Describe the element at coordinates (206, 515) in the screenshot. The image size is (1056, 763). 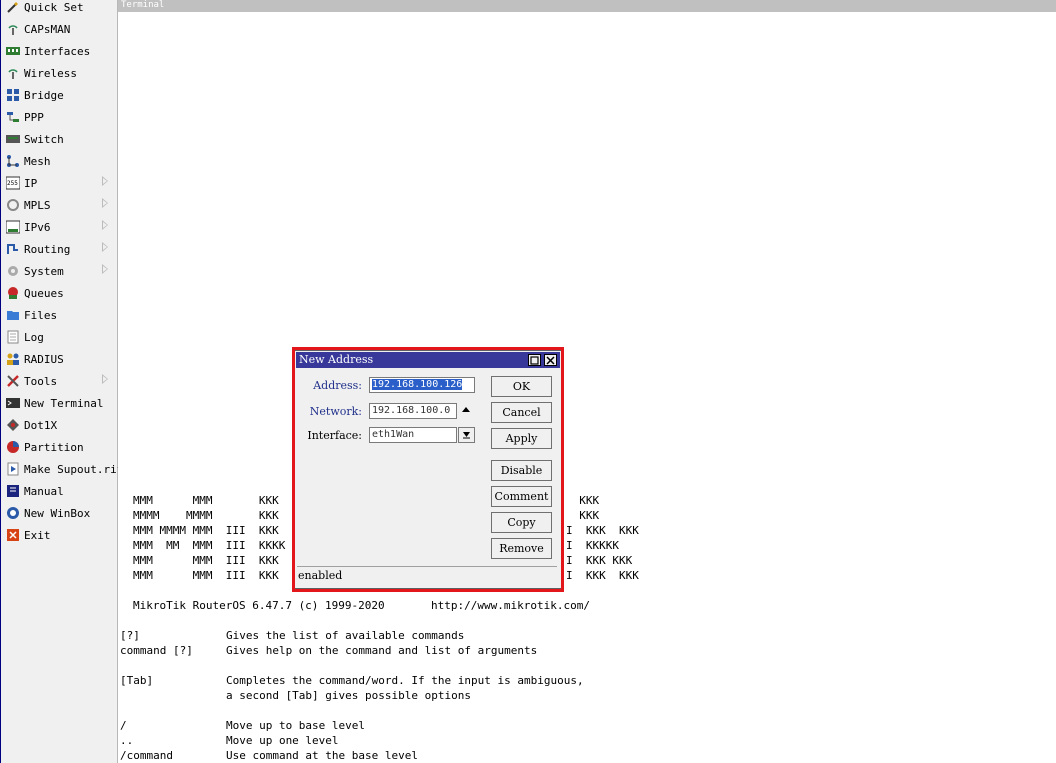
I see `banner-line: MMMM MMMM KKK` at that location.